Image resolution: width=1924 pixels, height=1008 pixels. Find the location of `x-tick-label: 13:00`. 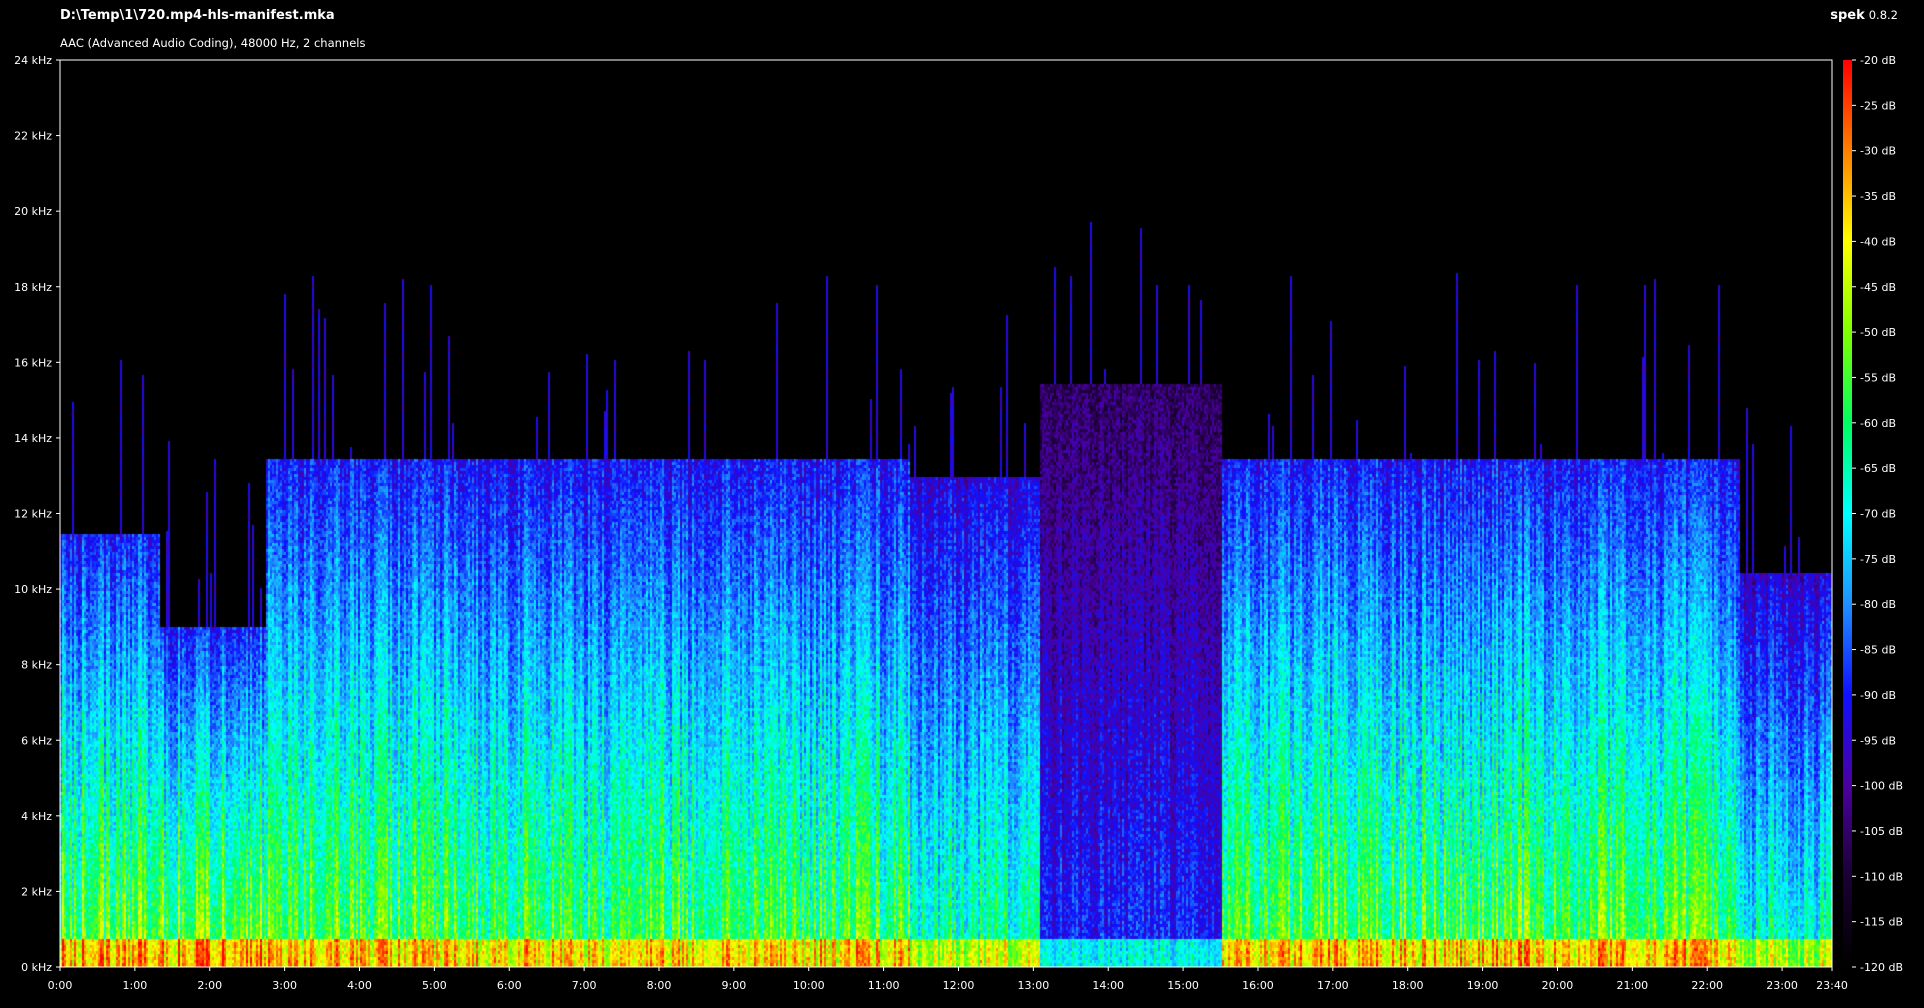

x-tick-label: 13:00 is located at coordinates (1034, 985).